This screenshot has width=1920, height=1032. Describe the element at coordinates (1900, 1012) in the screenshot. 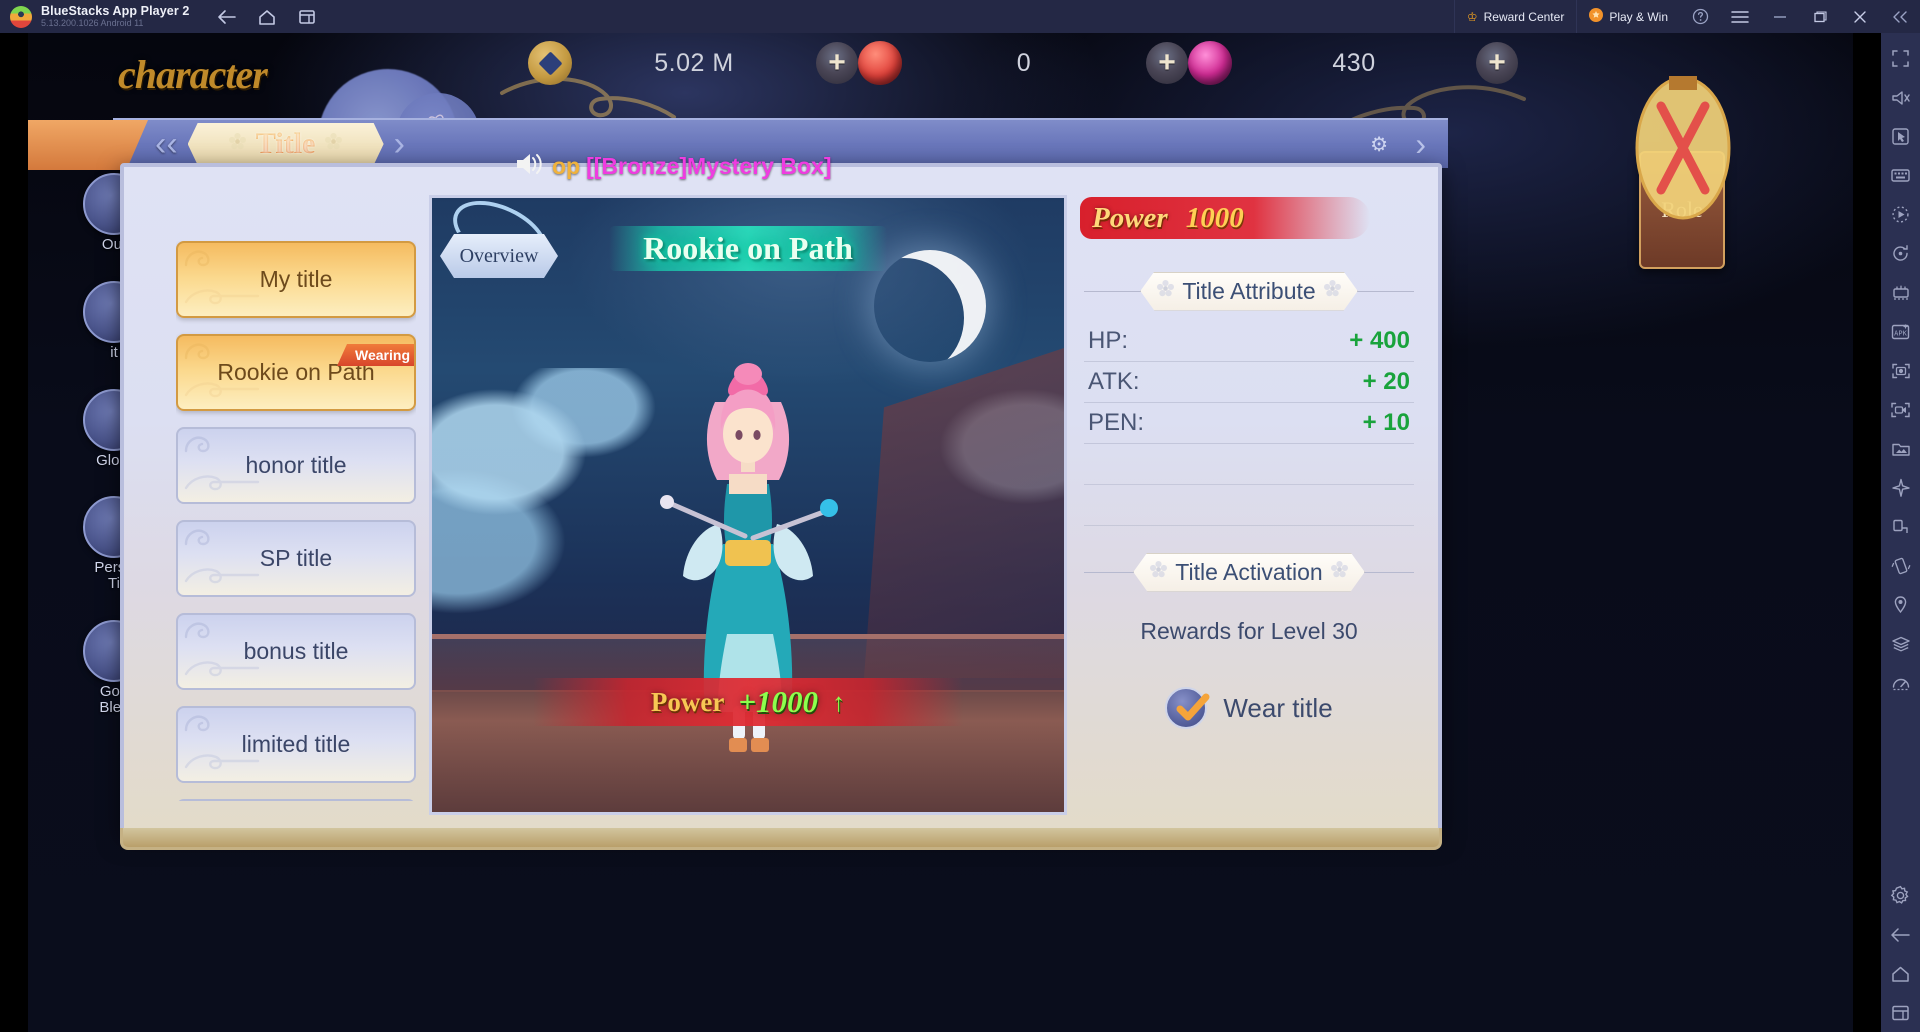

I see `recents-icon` at that location.